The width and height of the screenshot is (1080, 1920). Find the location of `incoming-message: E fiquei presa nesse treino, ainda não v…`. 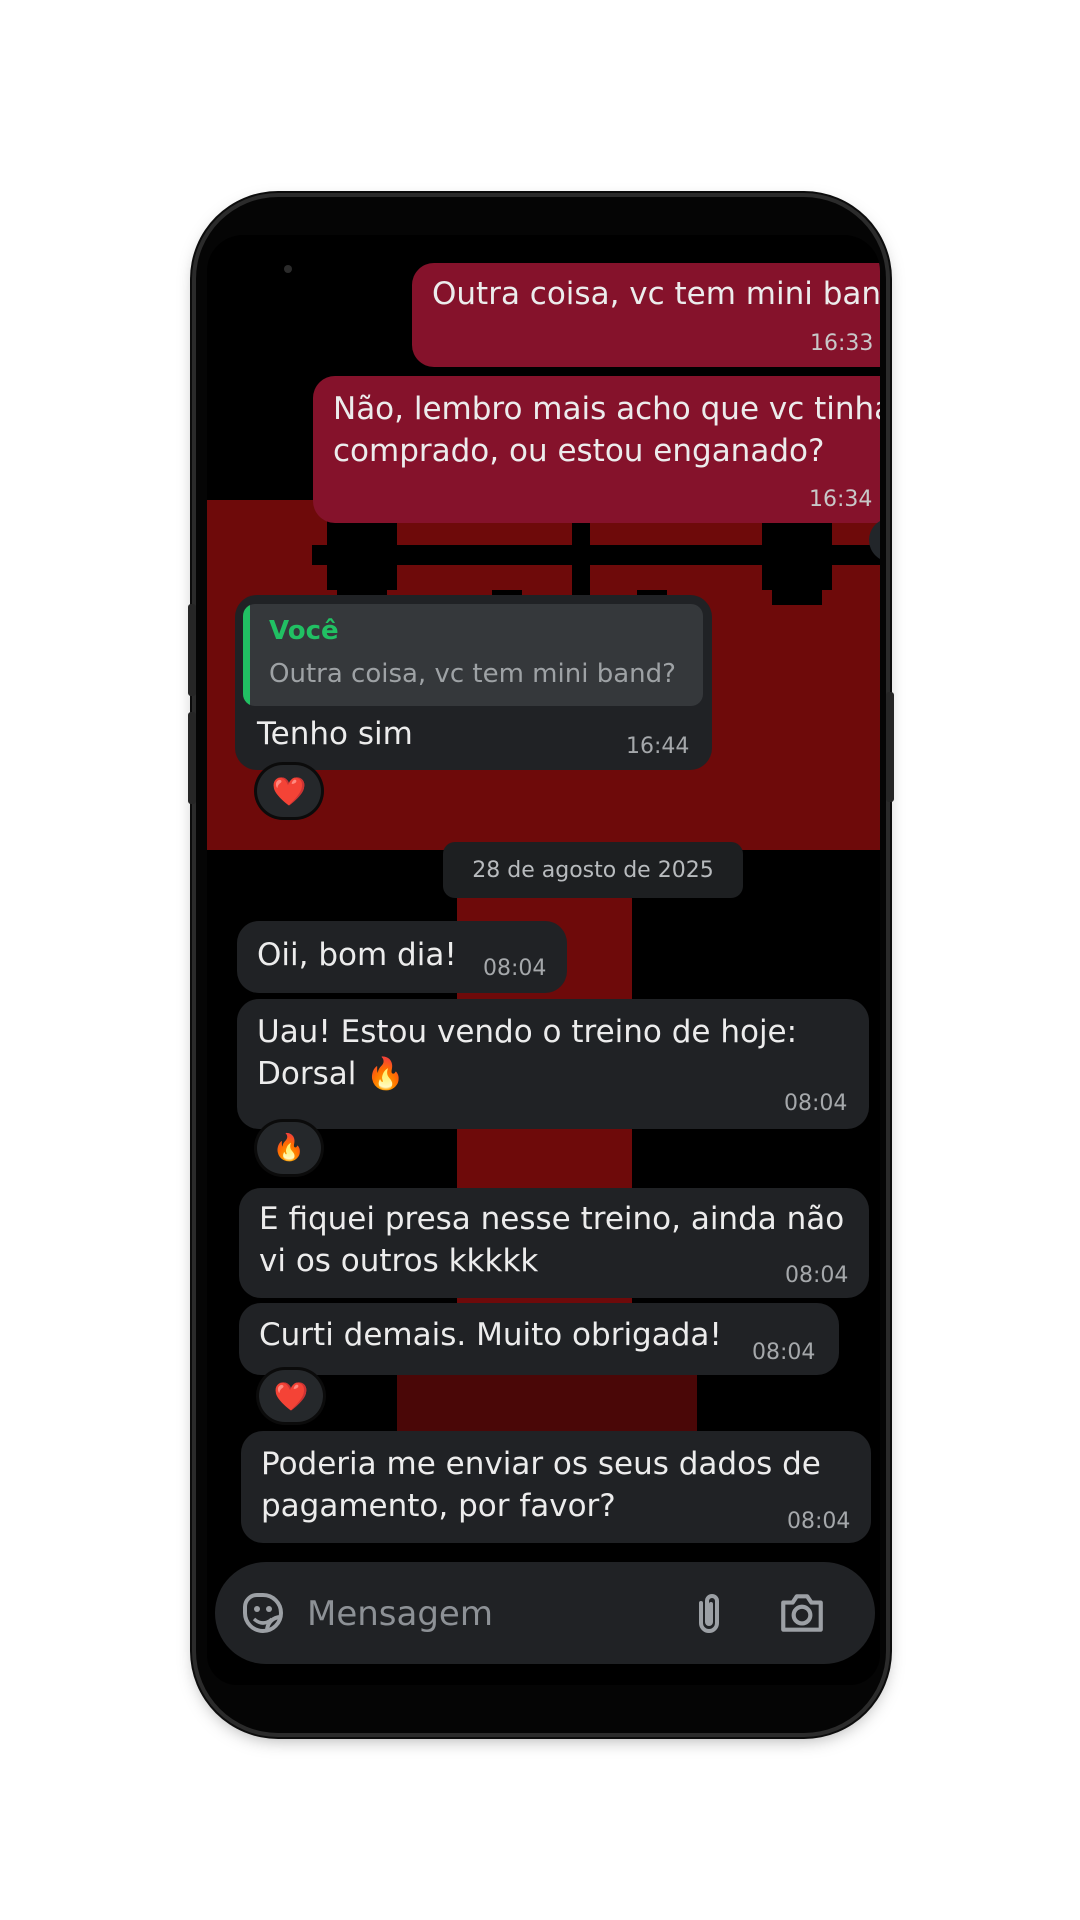

incoming-message: E fiquei presa nesse treino, ainda não v… is located at coordinates (554, 1243).